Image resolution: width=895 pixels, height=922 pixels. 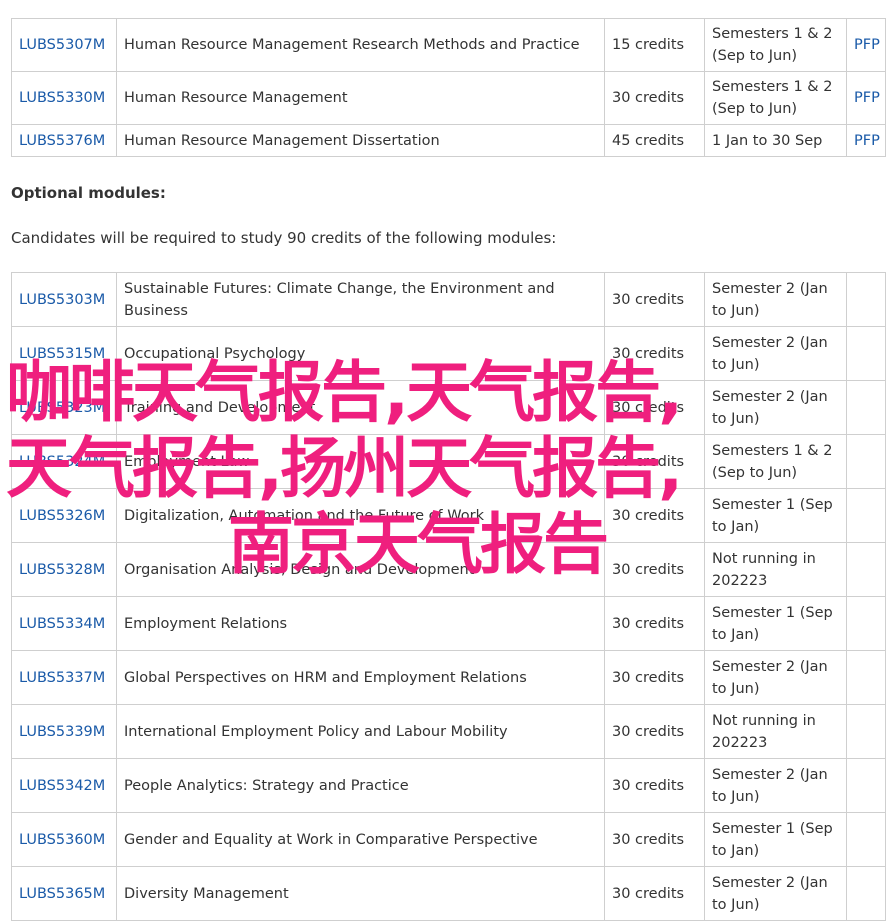 I want to click on module-code-cell: LUBS5326M, so click(x=64, y=515).